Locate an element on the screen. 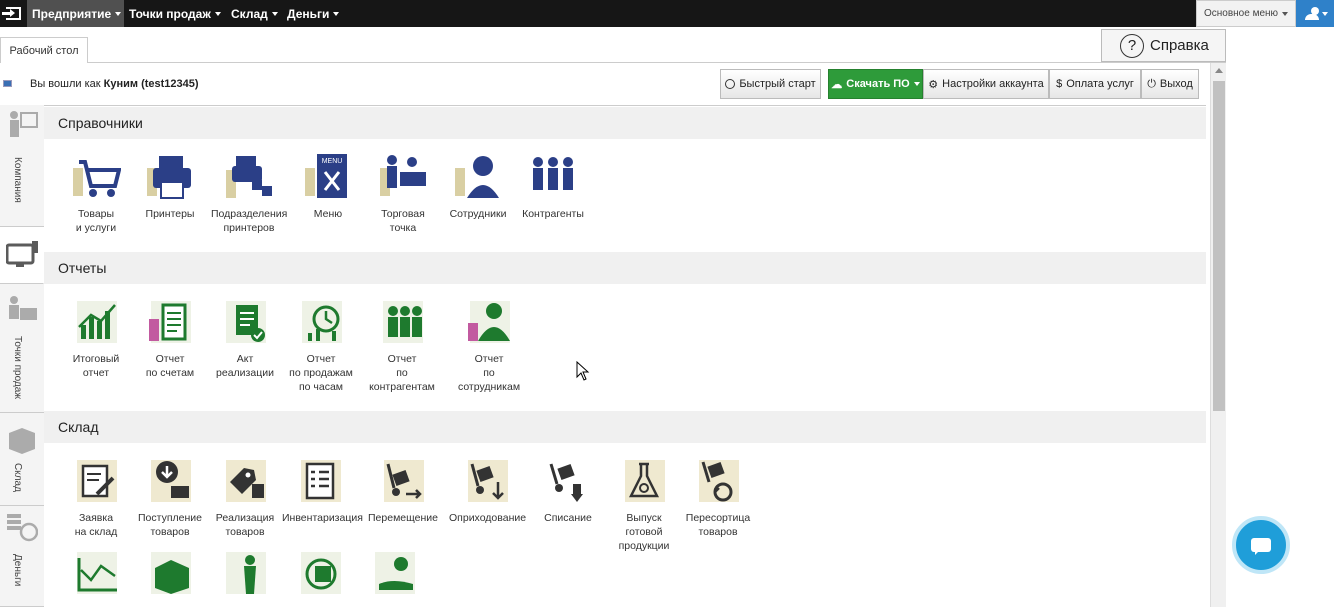 This screenshot has width=1334, height=607. tile-production-output-label: Выпуск готовой продукции is located at coordinates (644, 532).